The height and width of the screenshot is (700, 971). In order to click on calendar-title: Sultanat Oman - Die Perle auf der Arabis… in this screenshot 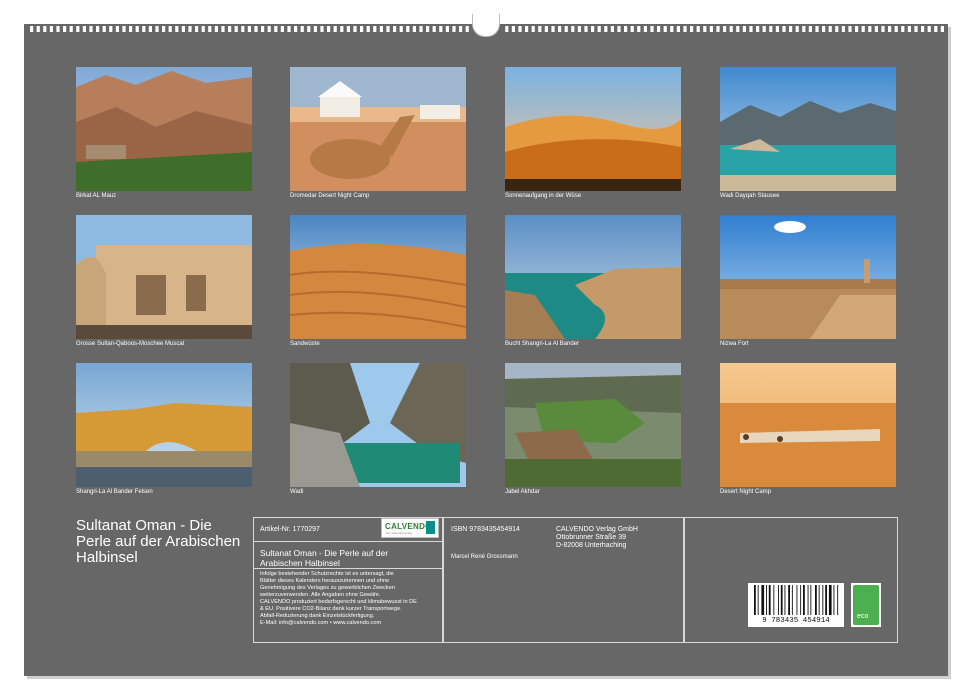, I will do `click(158, 541)`.